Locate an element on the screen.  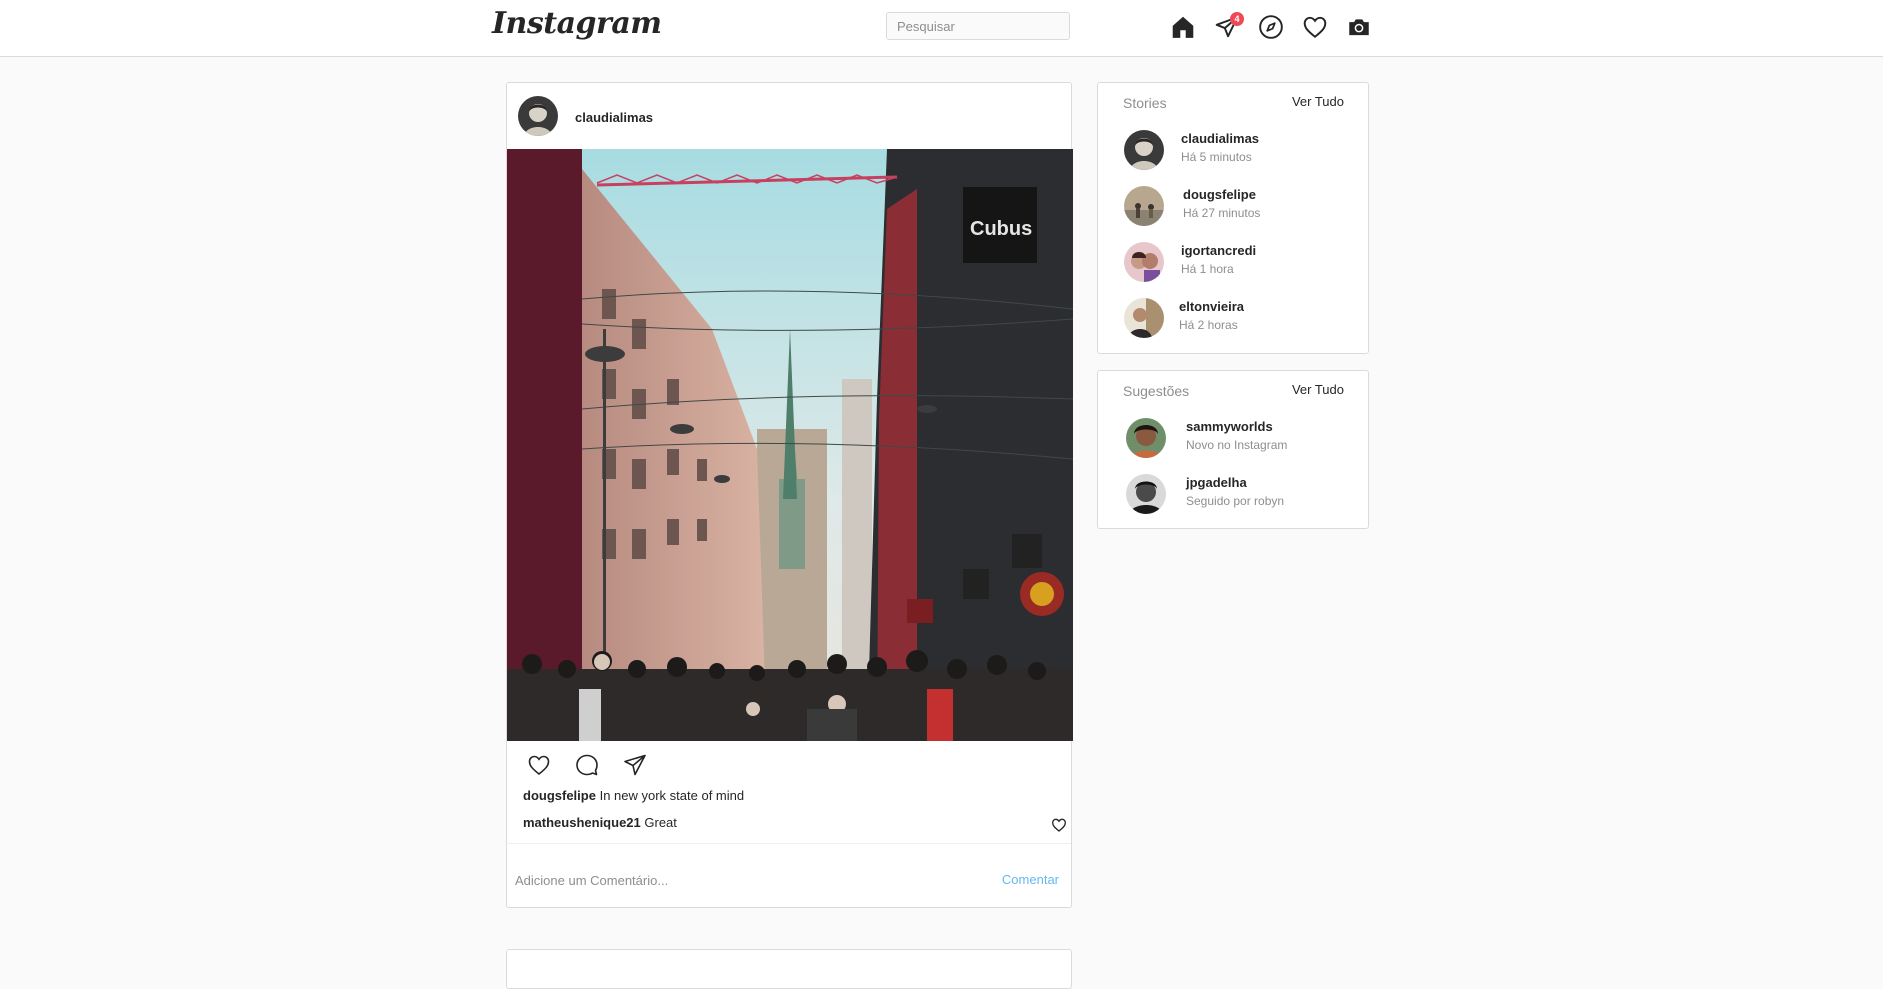
top-navbar: Instagram 4 is located at coordinates (941, 28).